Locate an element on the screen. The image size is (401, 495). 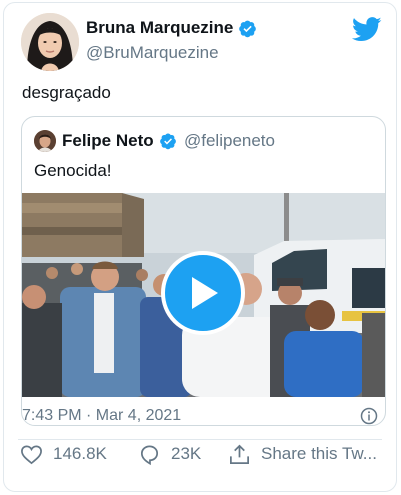
reply-bubble-icon is located at coordinates (149, 454).